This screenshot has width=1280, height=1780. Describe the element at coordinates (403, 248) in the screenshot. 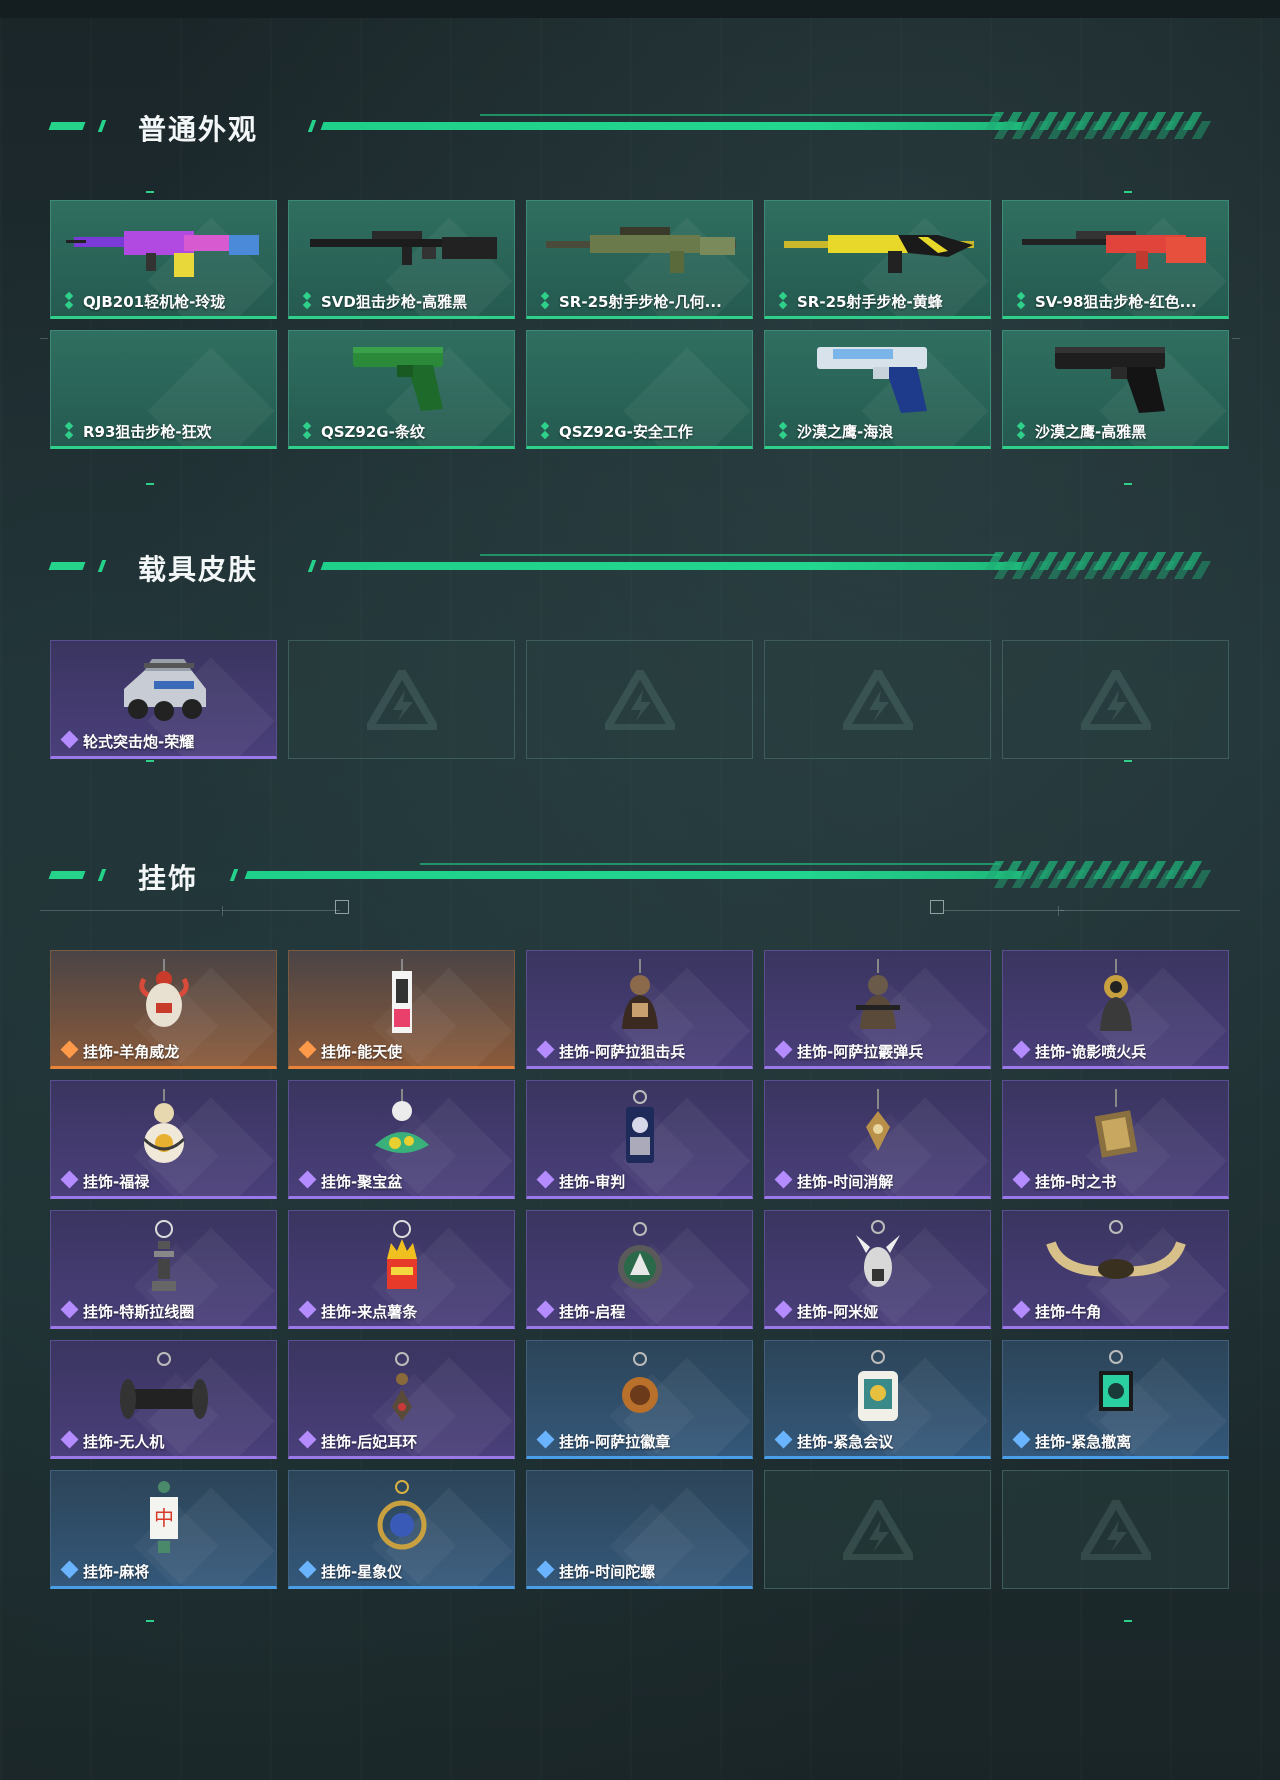

I see `sniper-rifle-icon` at that location.